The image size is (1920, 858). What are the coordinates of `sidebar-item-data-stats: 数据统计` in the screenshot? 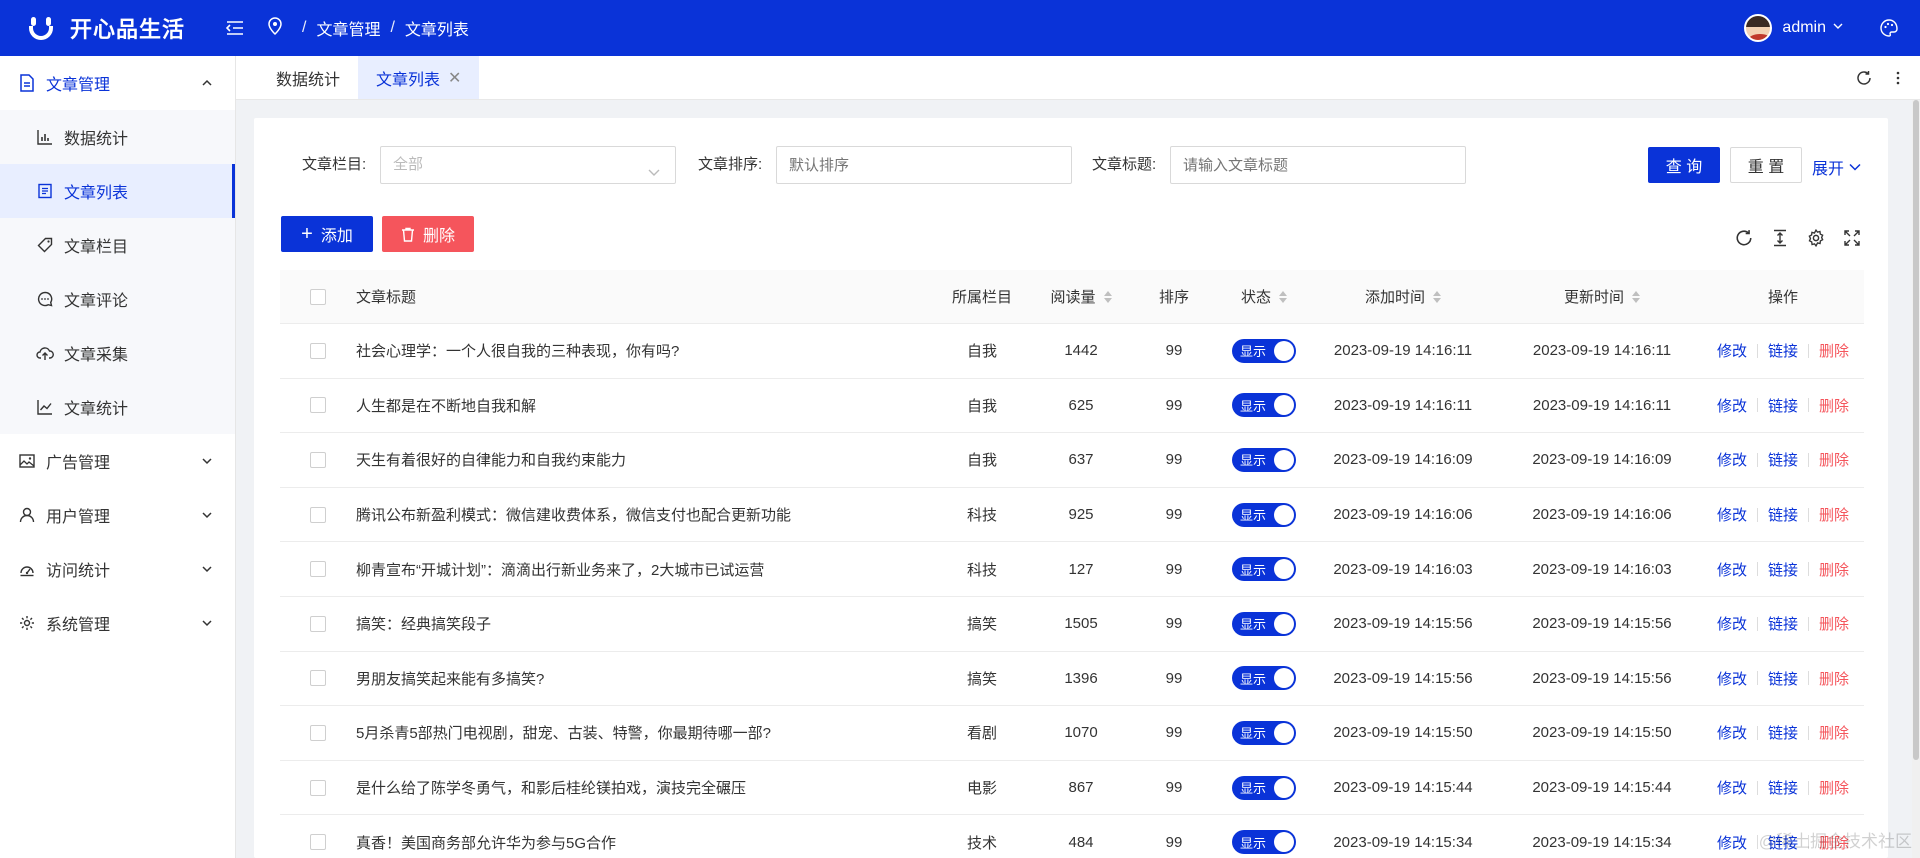 It's located at (117, 137).